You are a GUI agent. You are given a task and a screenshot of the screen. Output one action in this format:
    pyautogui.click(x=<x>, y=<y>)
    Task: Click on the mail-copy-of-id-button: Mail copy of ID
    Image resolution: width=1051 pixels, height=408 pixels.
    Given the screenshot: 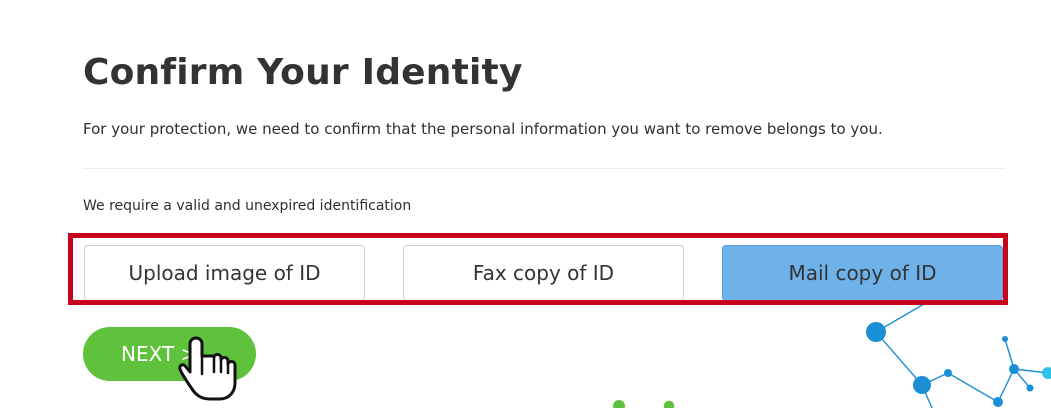 What is the action you would take?
    pyautogui.click(x=862, y=273)
    